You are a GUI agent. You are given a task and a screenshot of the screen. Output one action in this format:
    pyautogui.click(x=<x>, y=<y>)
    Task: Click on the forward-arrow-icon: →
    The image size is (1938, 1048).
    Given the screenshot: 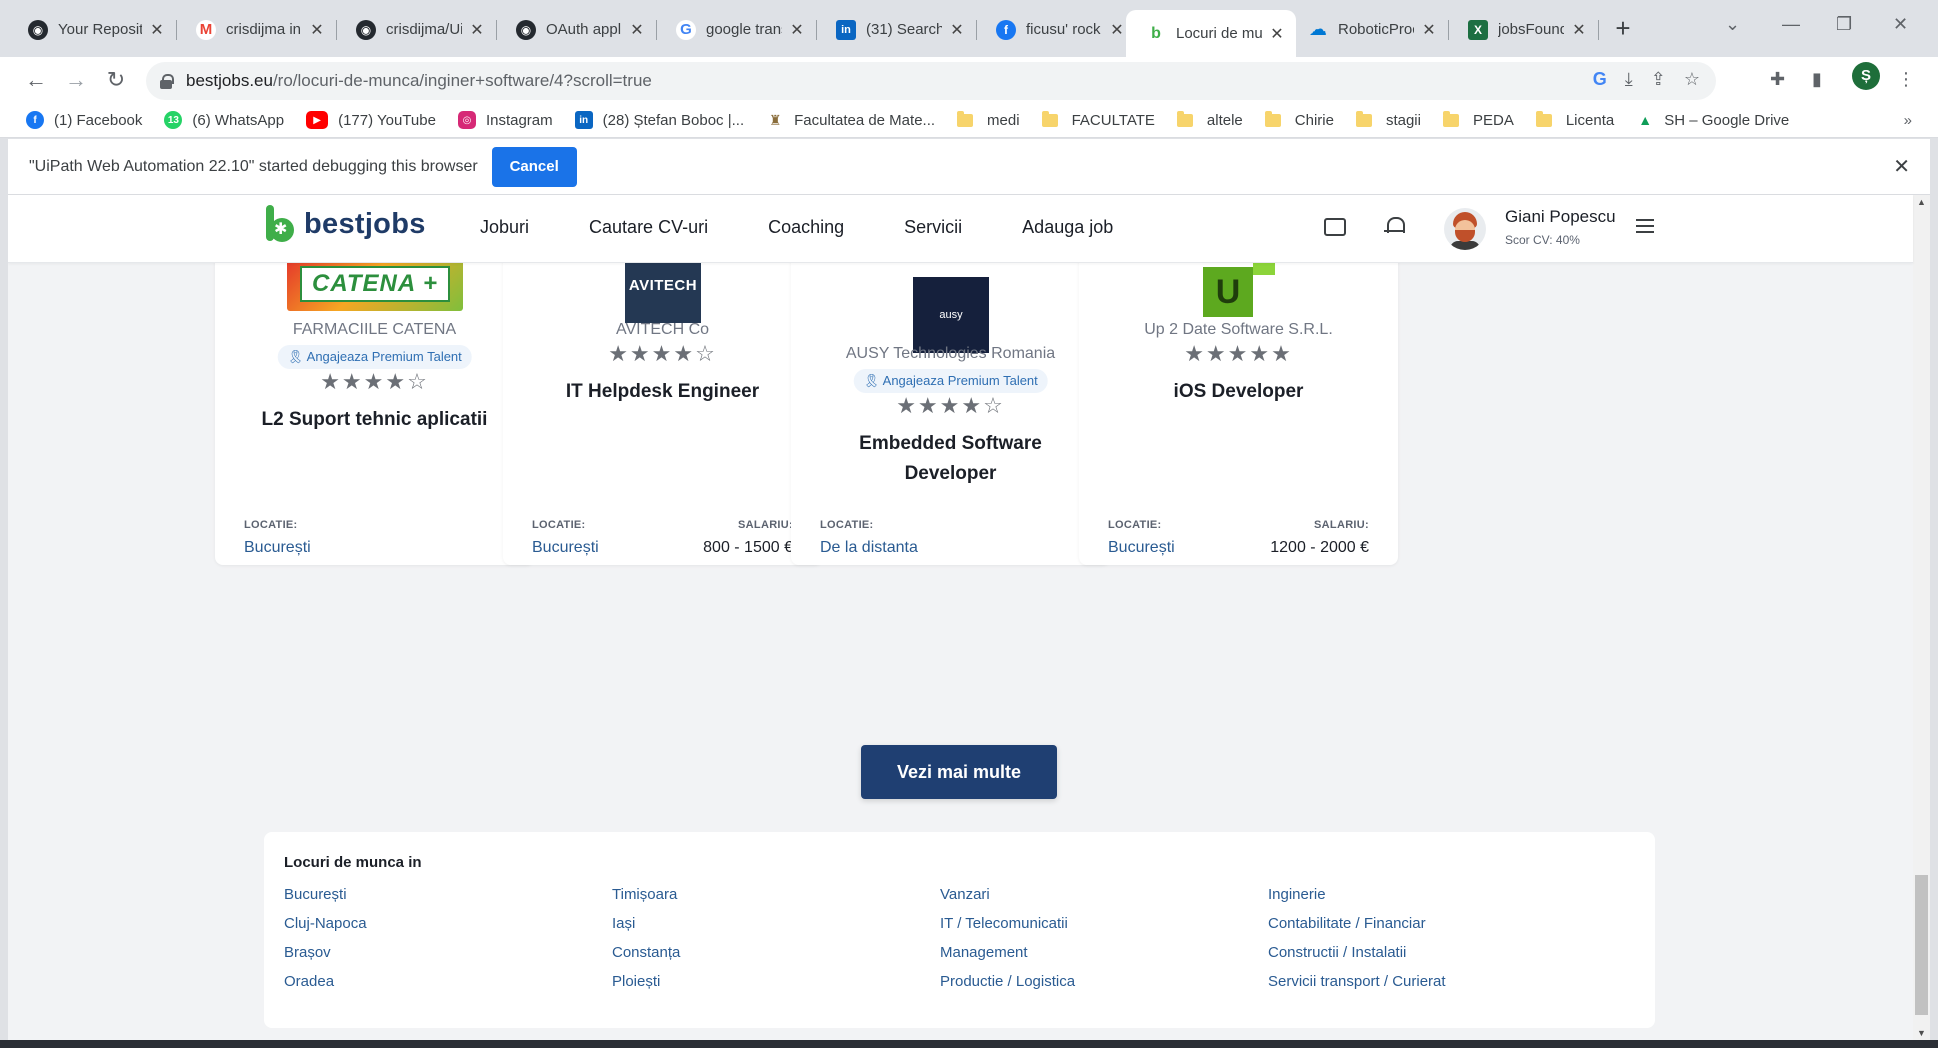 What is the action you would take?
    pyautogui.click(x=76, y=80)
    